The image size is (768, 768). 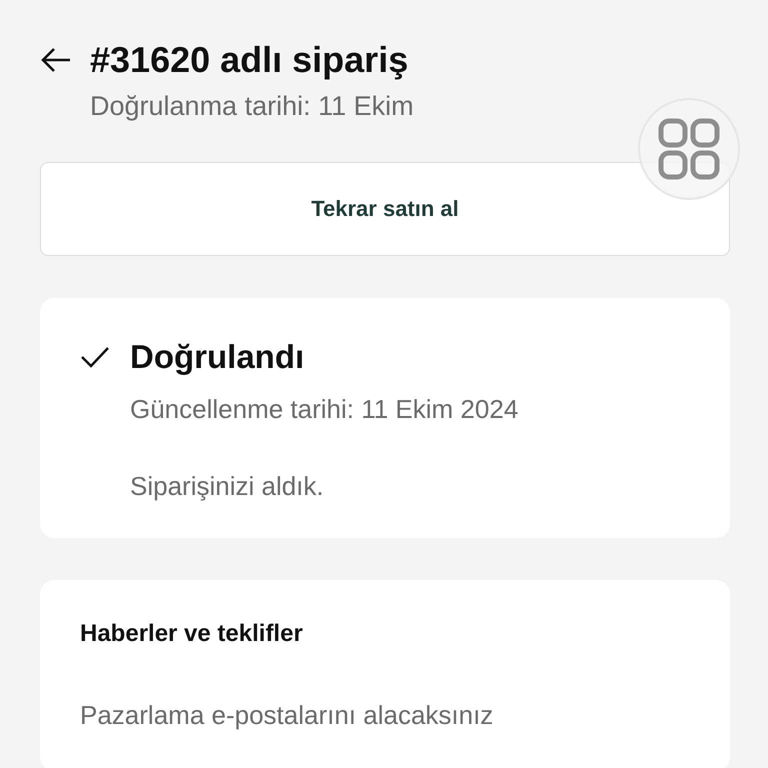 I want to click on back-button, so click(x=56, y=60).